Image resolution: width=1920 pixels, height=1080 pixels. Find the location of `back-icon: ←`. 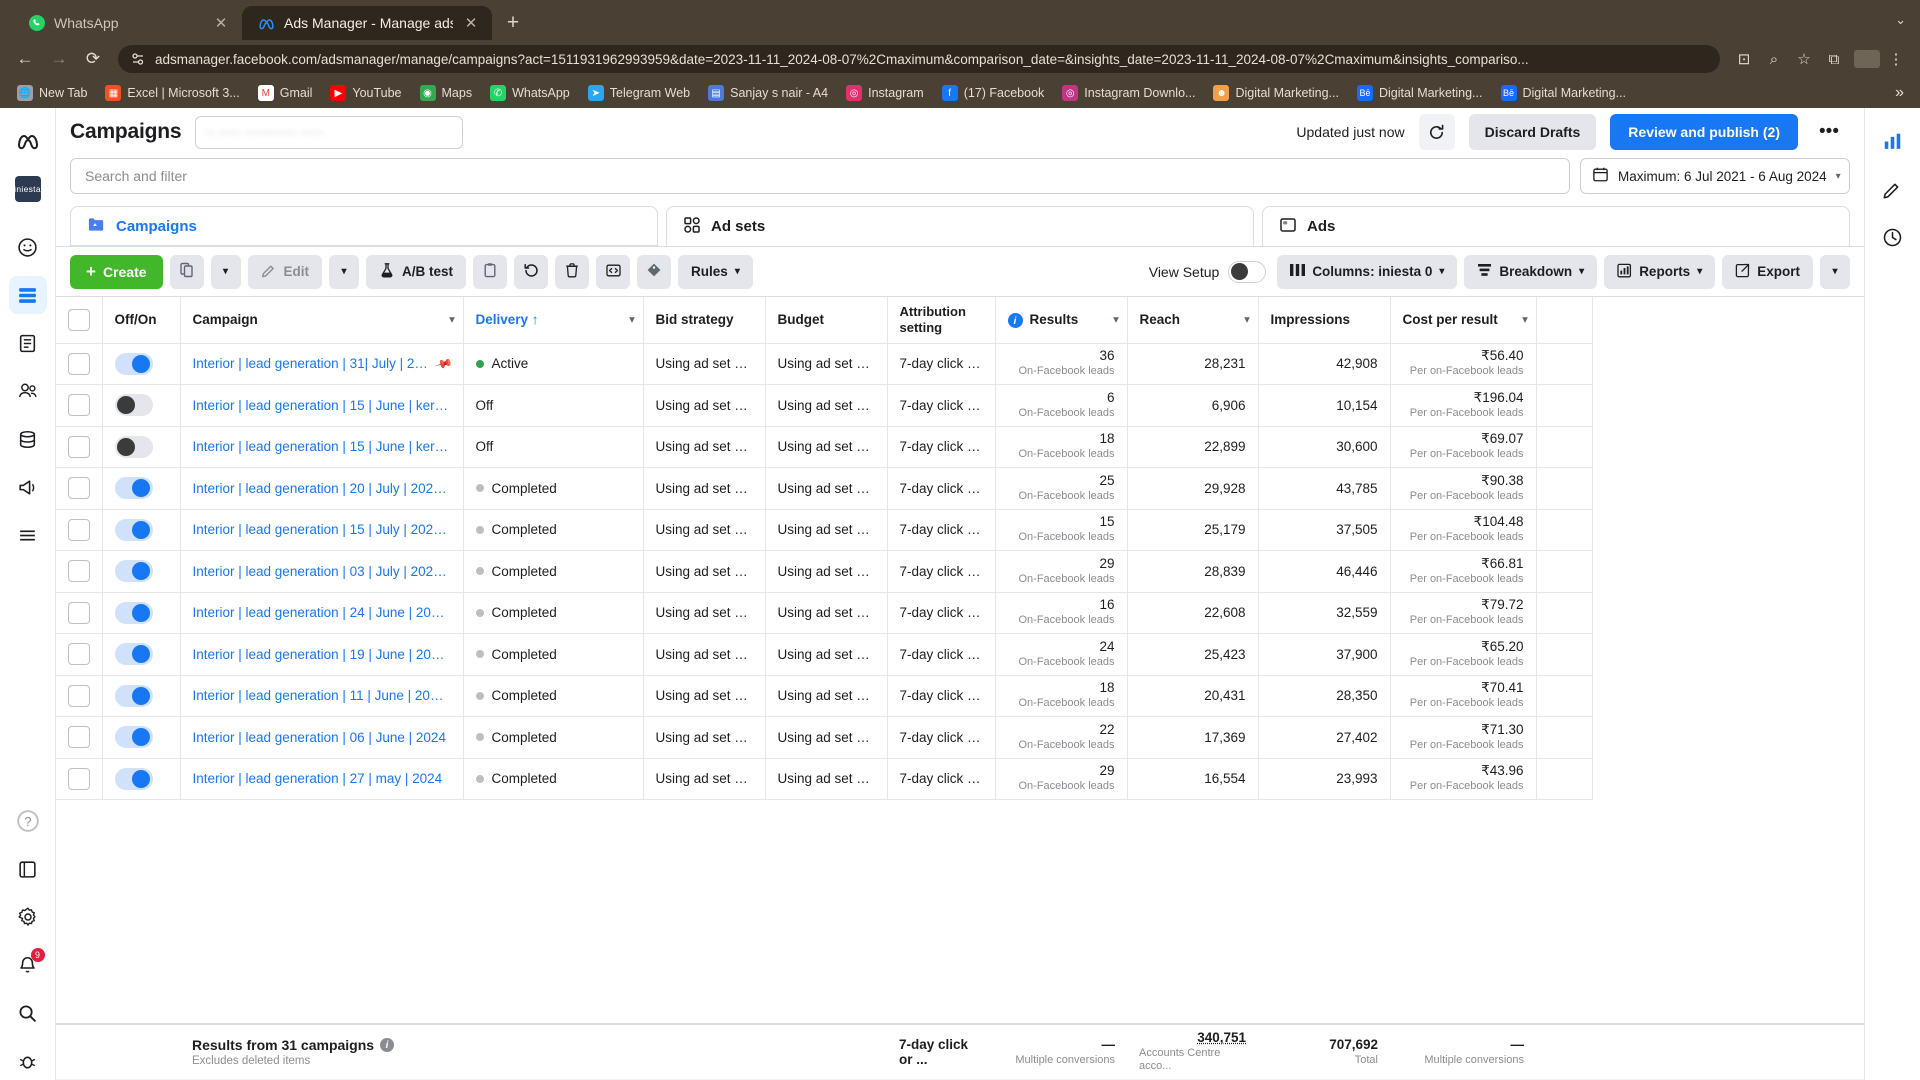

back-icon: ← is located at coordinates (25, 59).